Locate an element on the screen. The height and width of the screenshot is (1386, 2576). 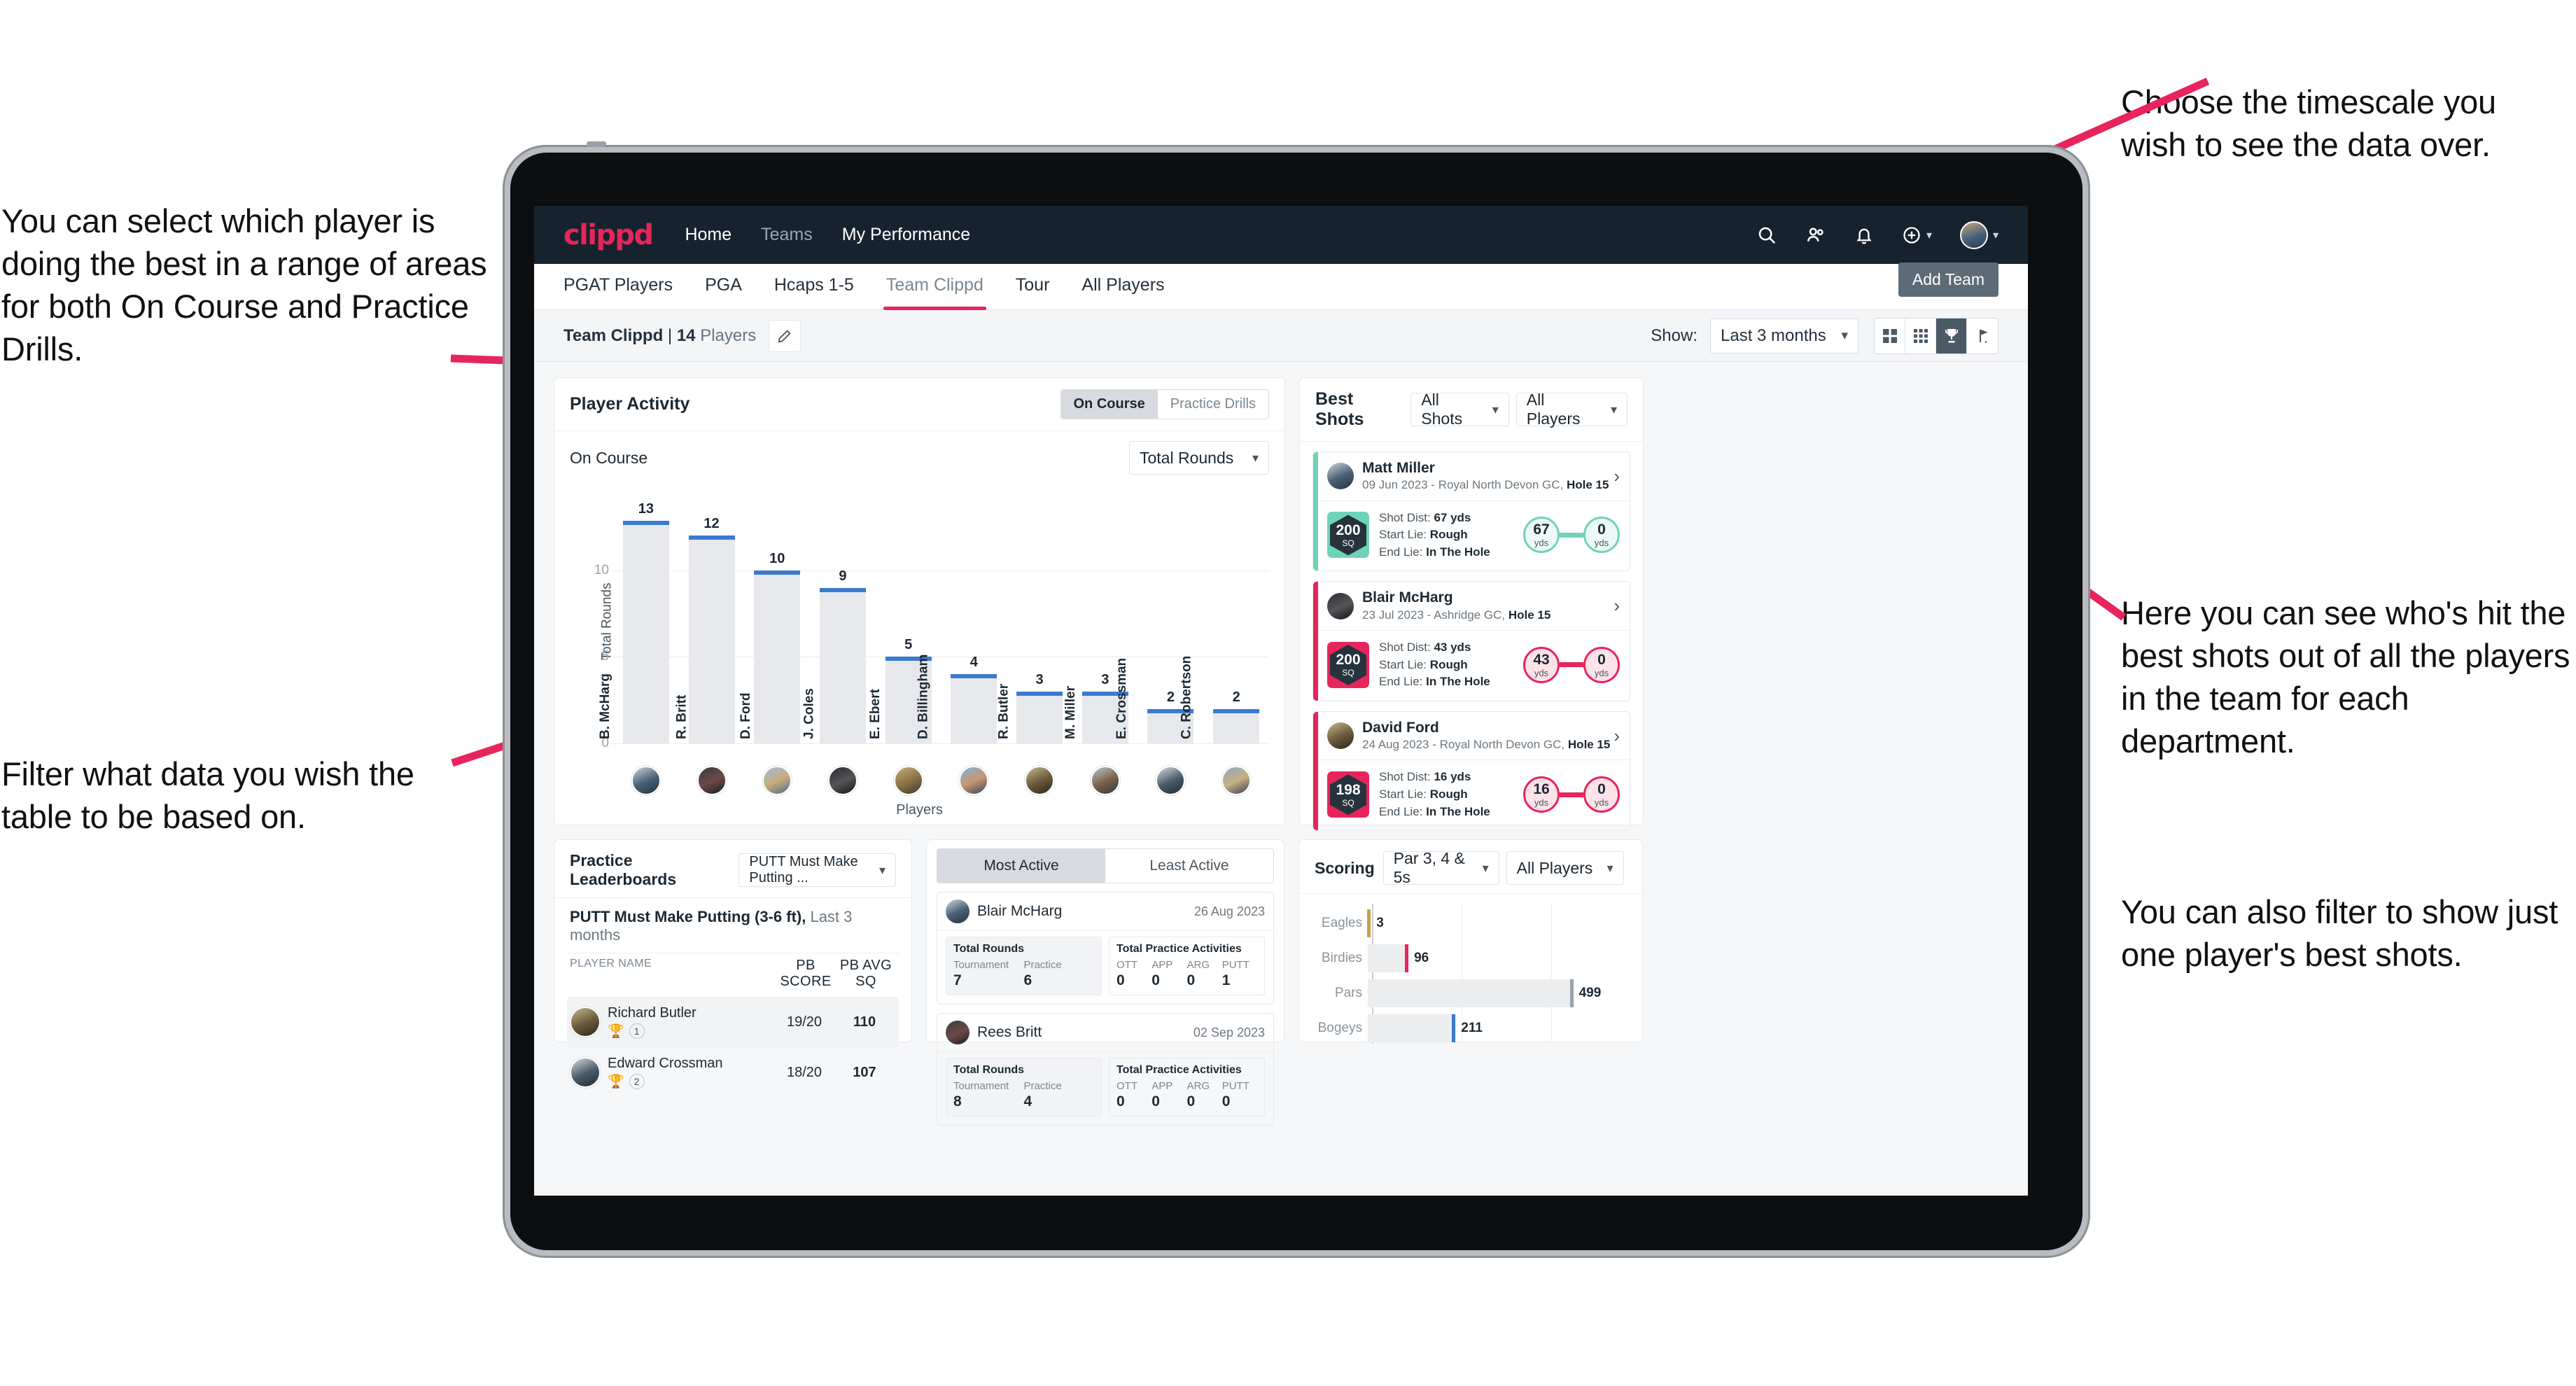
end-lie-label: End Lie: is located at coordinates (1401, 552).